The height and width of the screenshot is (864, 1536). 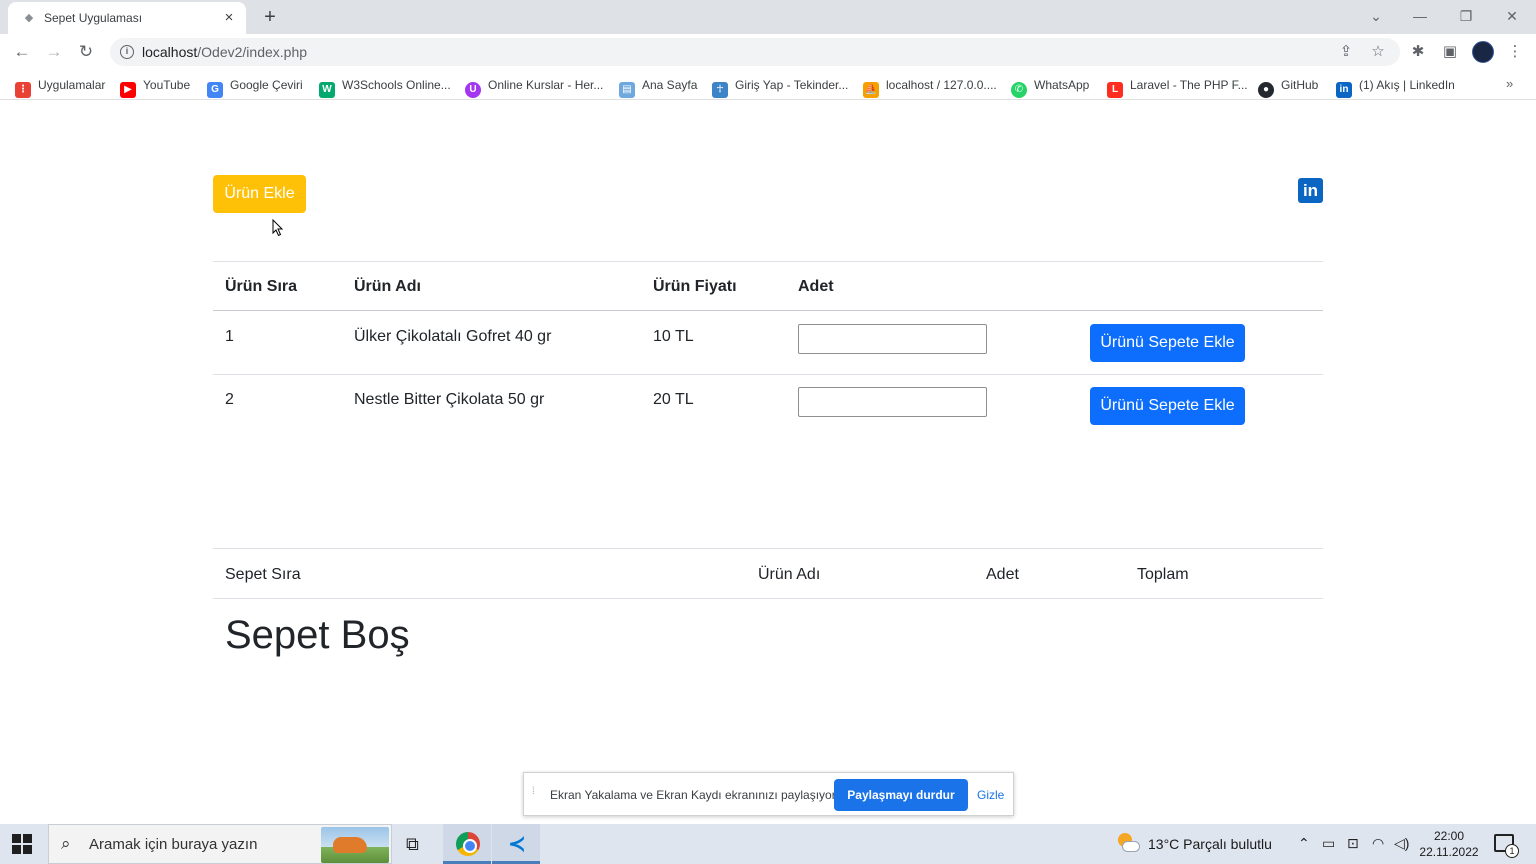 What do you see at coordinates (1449, 844) in the screenshot?
I see `system-clock: 22:00 22.11.2022` at bounding box center [1449, 844].